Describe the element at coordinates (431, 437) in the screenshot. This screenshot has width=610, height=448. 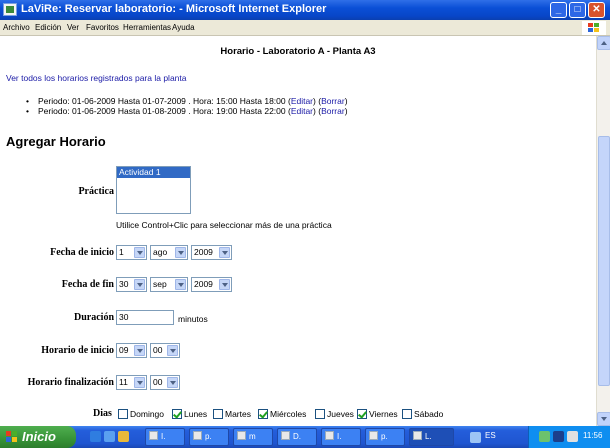
I see `taskbar-item-active: L.` at that location.